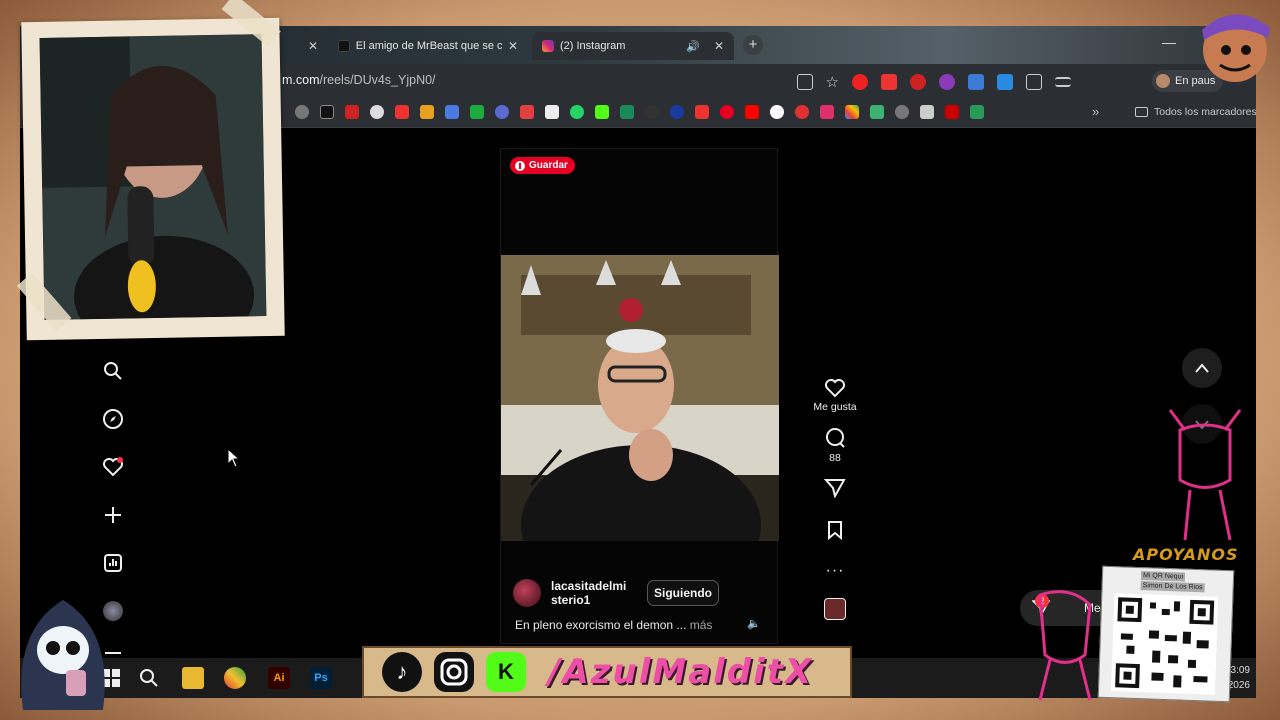 The width and height of the screenshot is (1280, 720). Describe the element at coordinates (860, 82) in the screenshot. I see `extension-stop-icon` at that location.